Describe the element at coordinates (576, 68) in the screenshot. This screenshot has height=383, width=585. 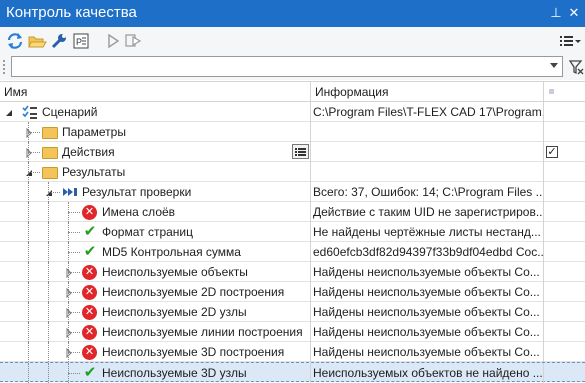
I see `filter-clear-icon` at that location.